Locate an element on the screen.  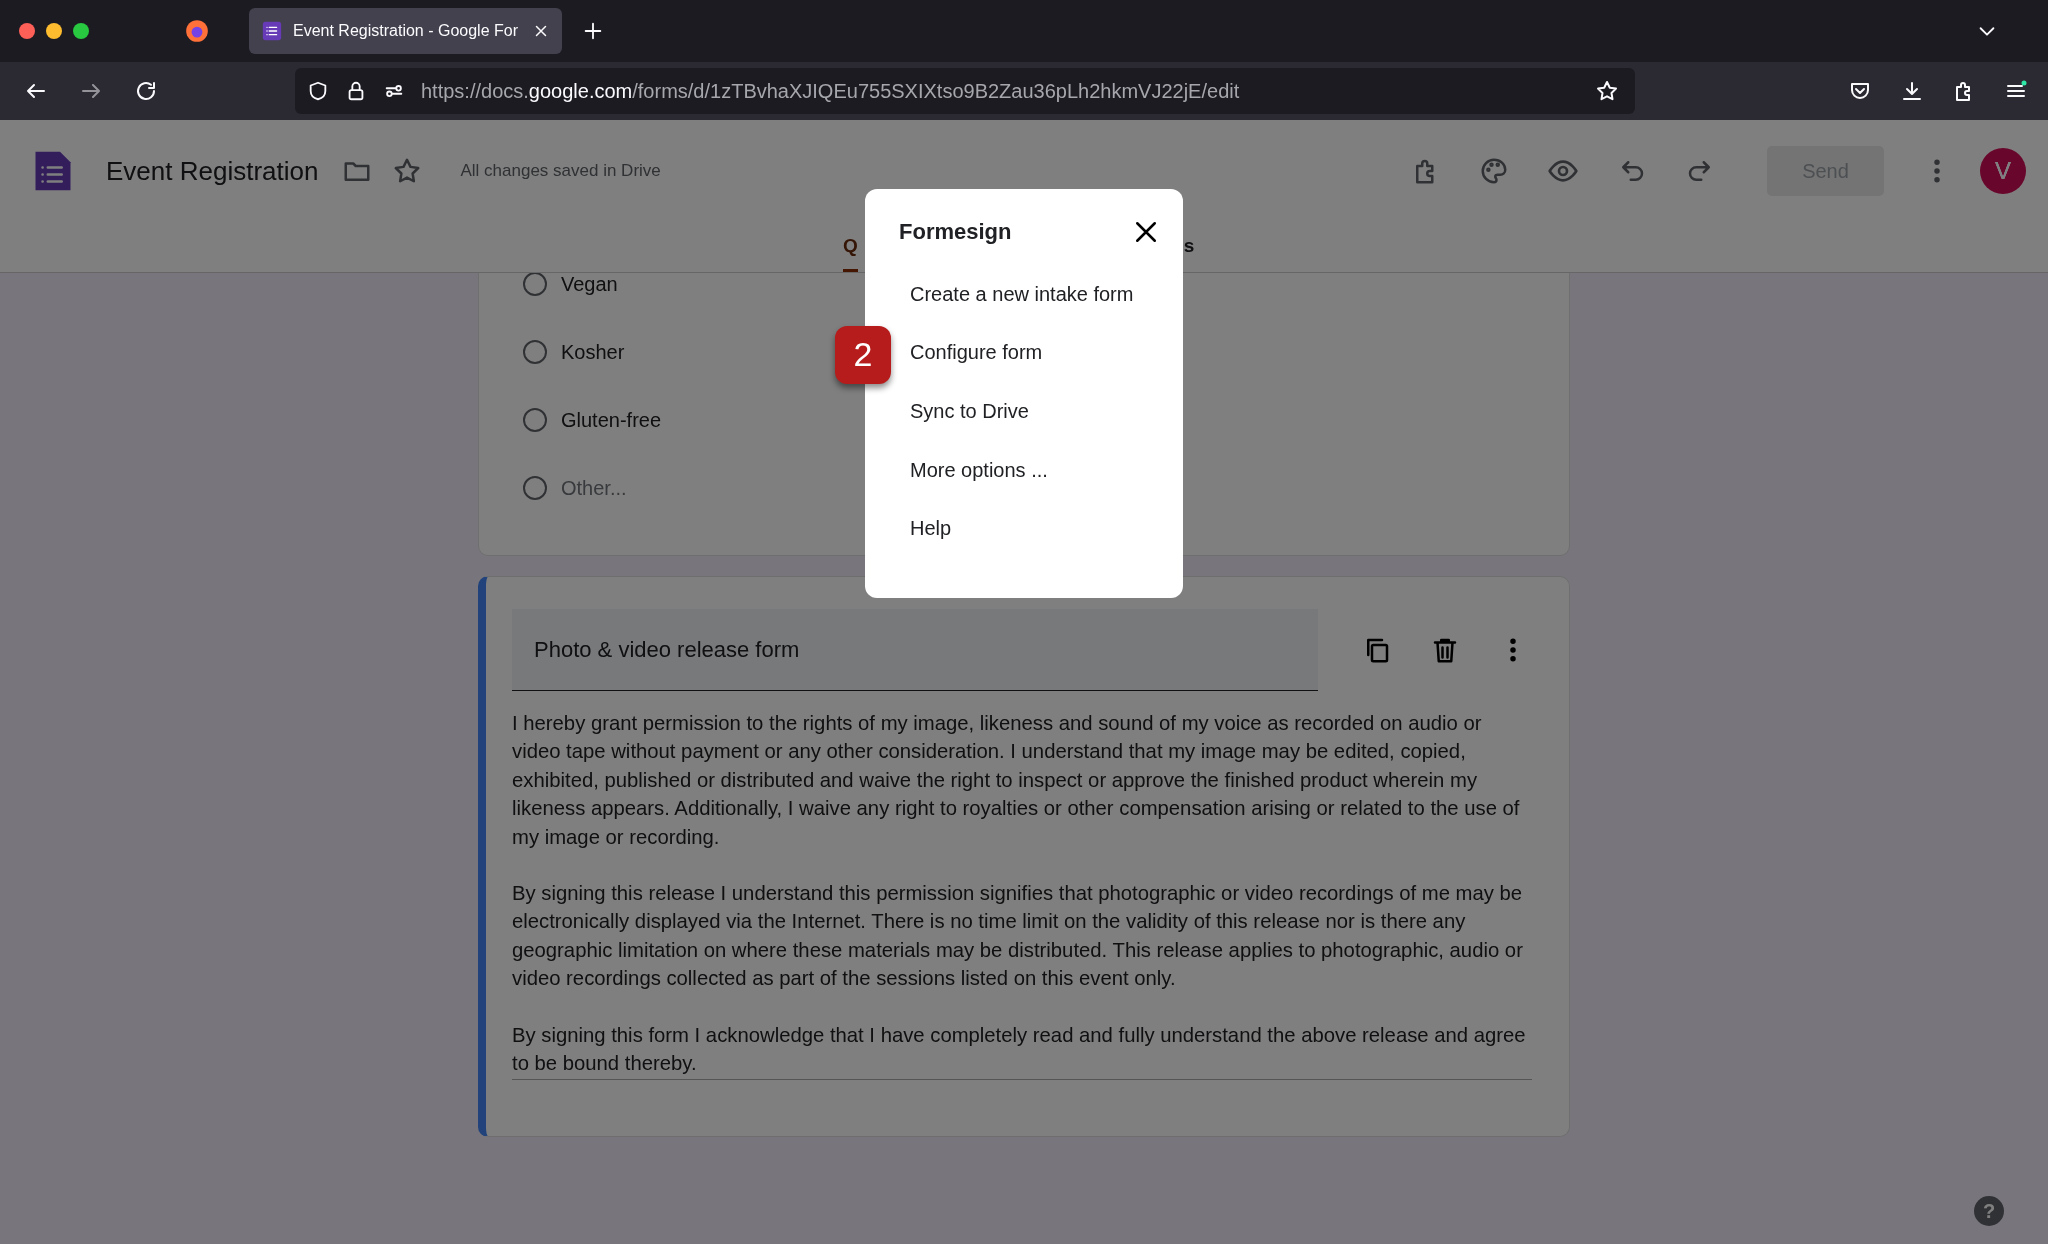
option-label: Kosher is located at coordinates (593, 352).